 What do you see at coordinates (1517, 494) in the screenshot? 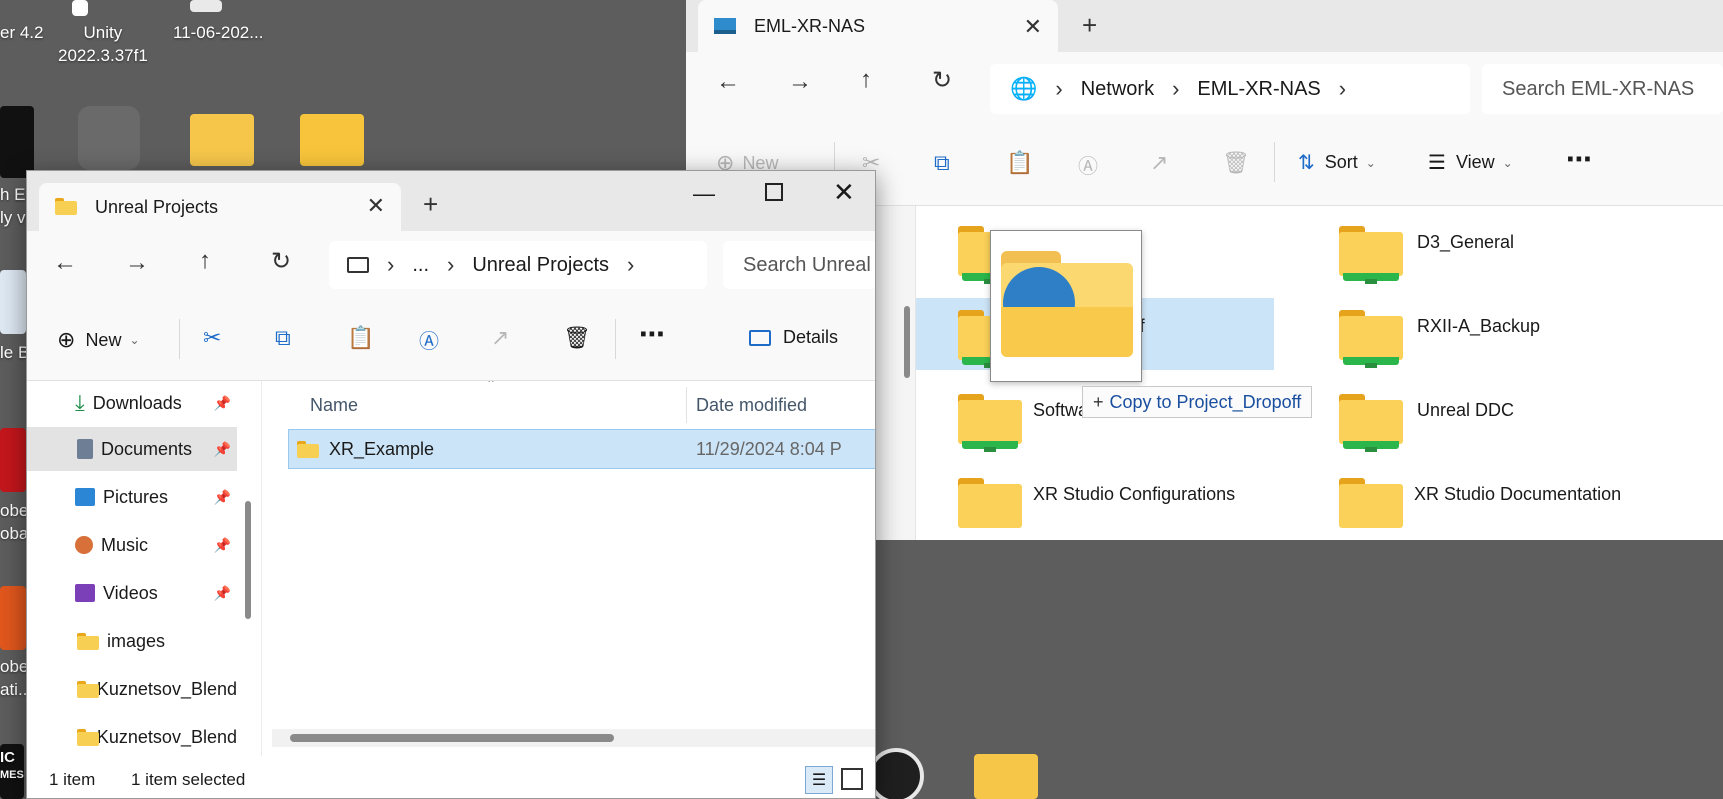
I see `folder-name: XR Studio Documentation` at bounding box center [1517, 494].